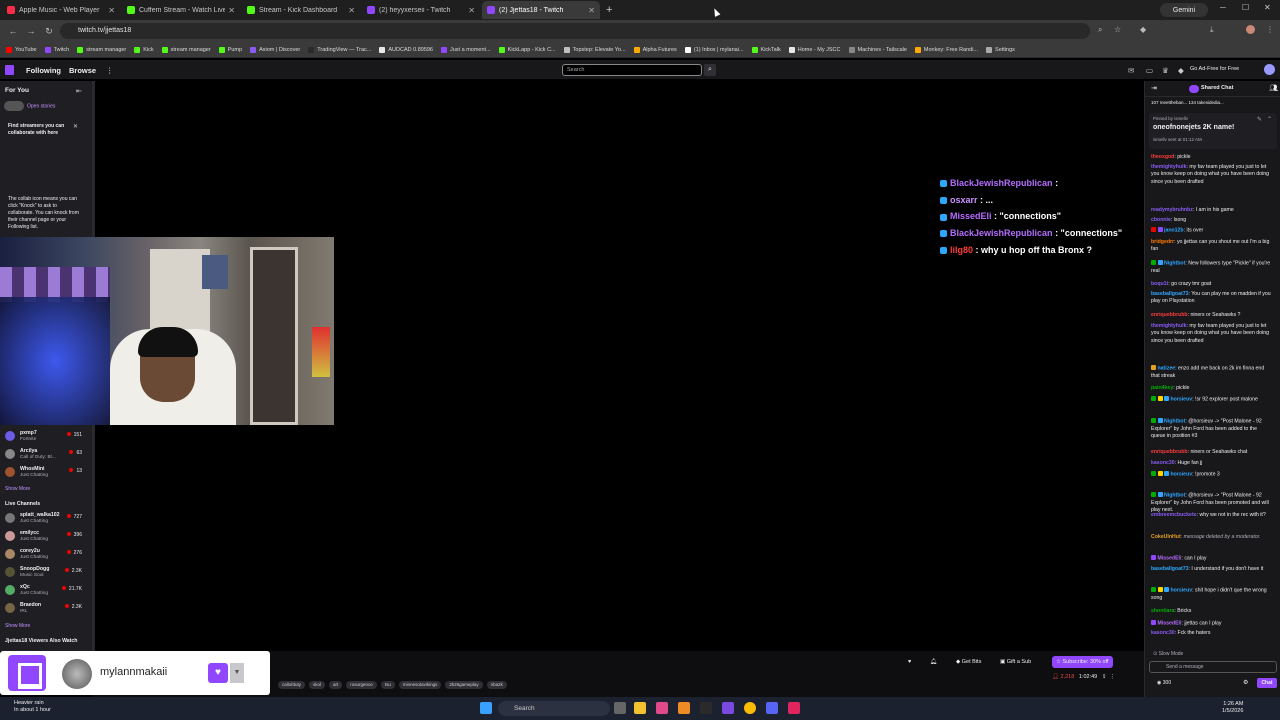 The image size is (1280, 720). What do you see at coordinates (1245, 682) in the screenshot?
I see `settings-gear-icon: ⚙` at bounding box center [1245, 682].